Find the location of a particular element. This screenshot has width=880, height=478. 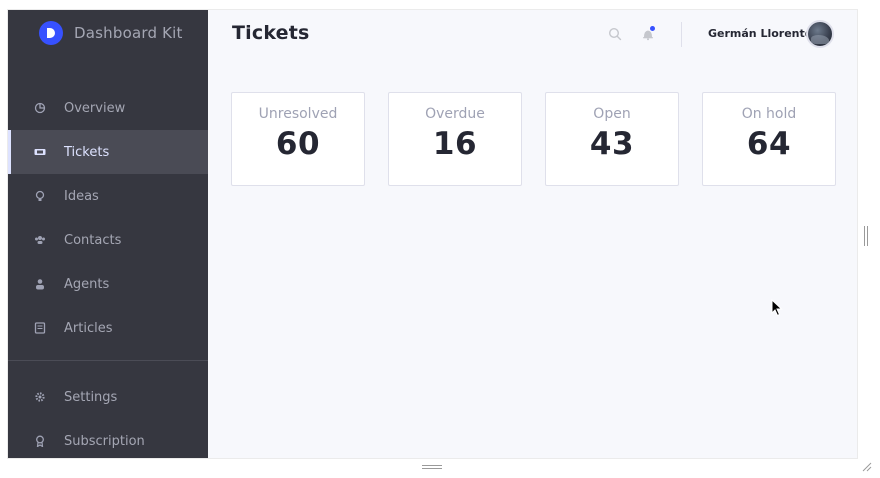

sidebar-item-label: Settings is located at coordinates (91, 397).